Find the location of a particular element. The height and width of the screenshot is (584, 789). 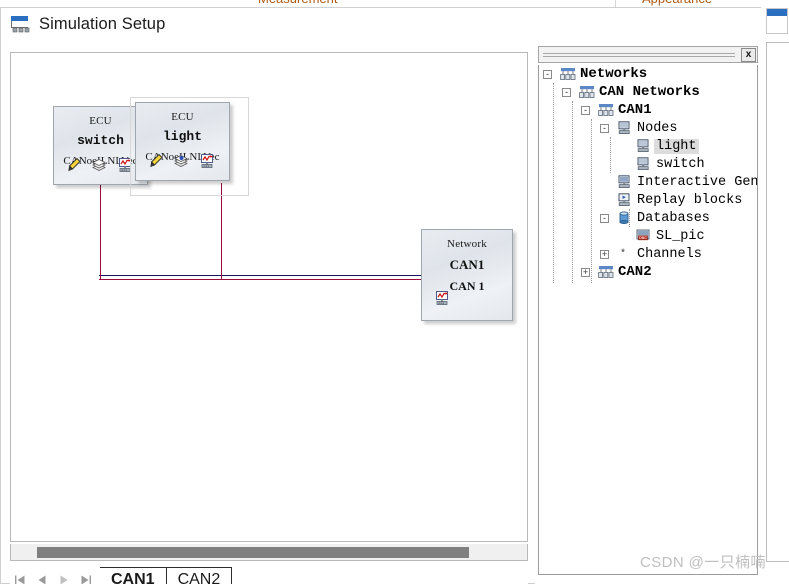

right-dock-accent is located at coordinates (777, 12).